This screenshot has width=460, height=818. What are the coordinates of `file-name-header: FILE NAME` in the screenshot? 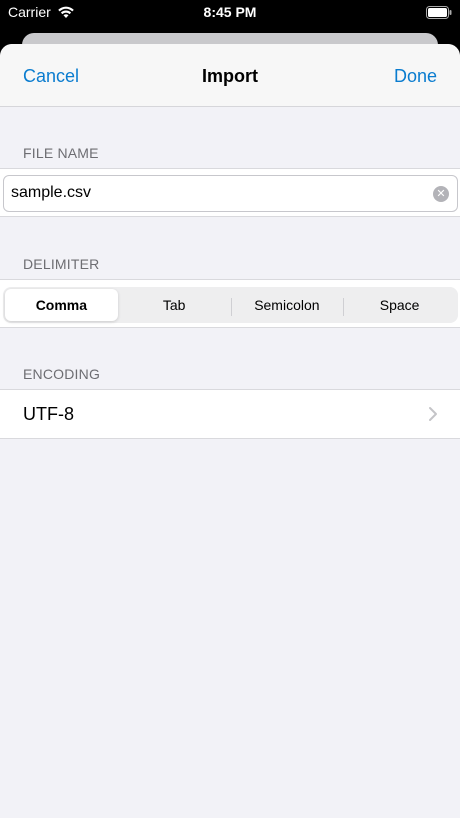 It's located at (61, 153).